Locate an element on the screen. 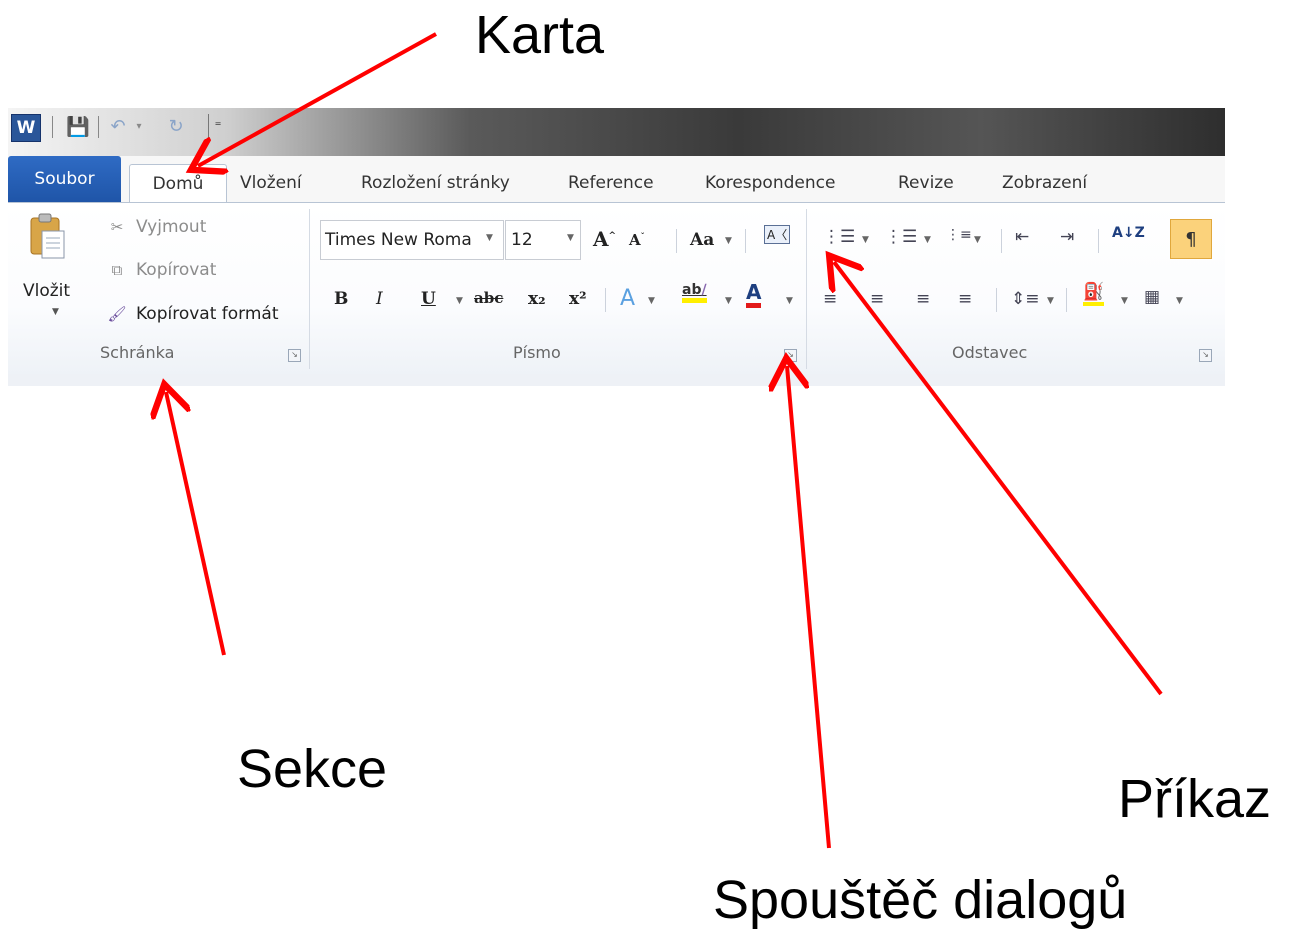 This screenshot has width=1306, height=939. arrow-karta is located at coordinates (317, 99).